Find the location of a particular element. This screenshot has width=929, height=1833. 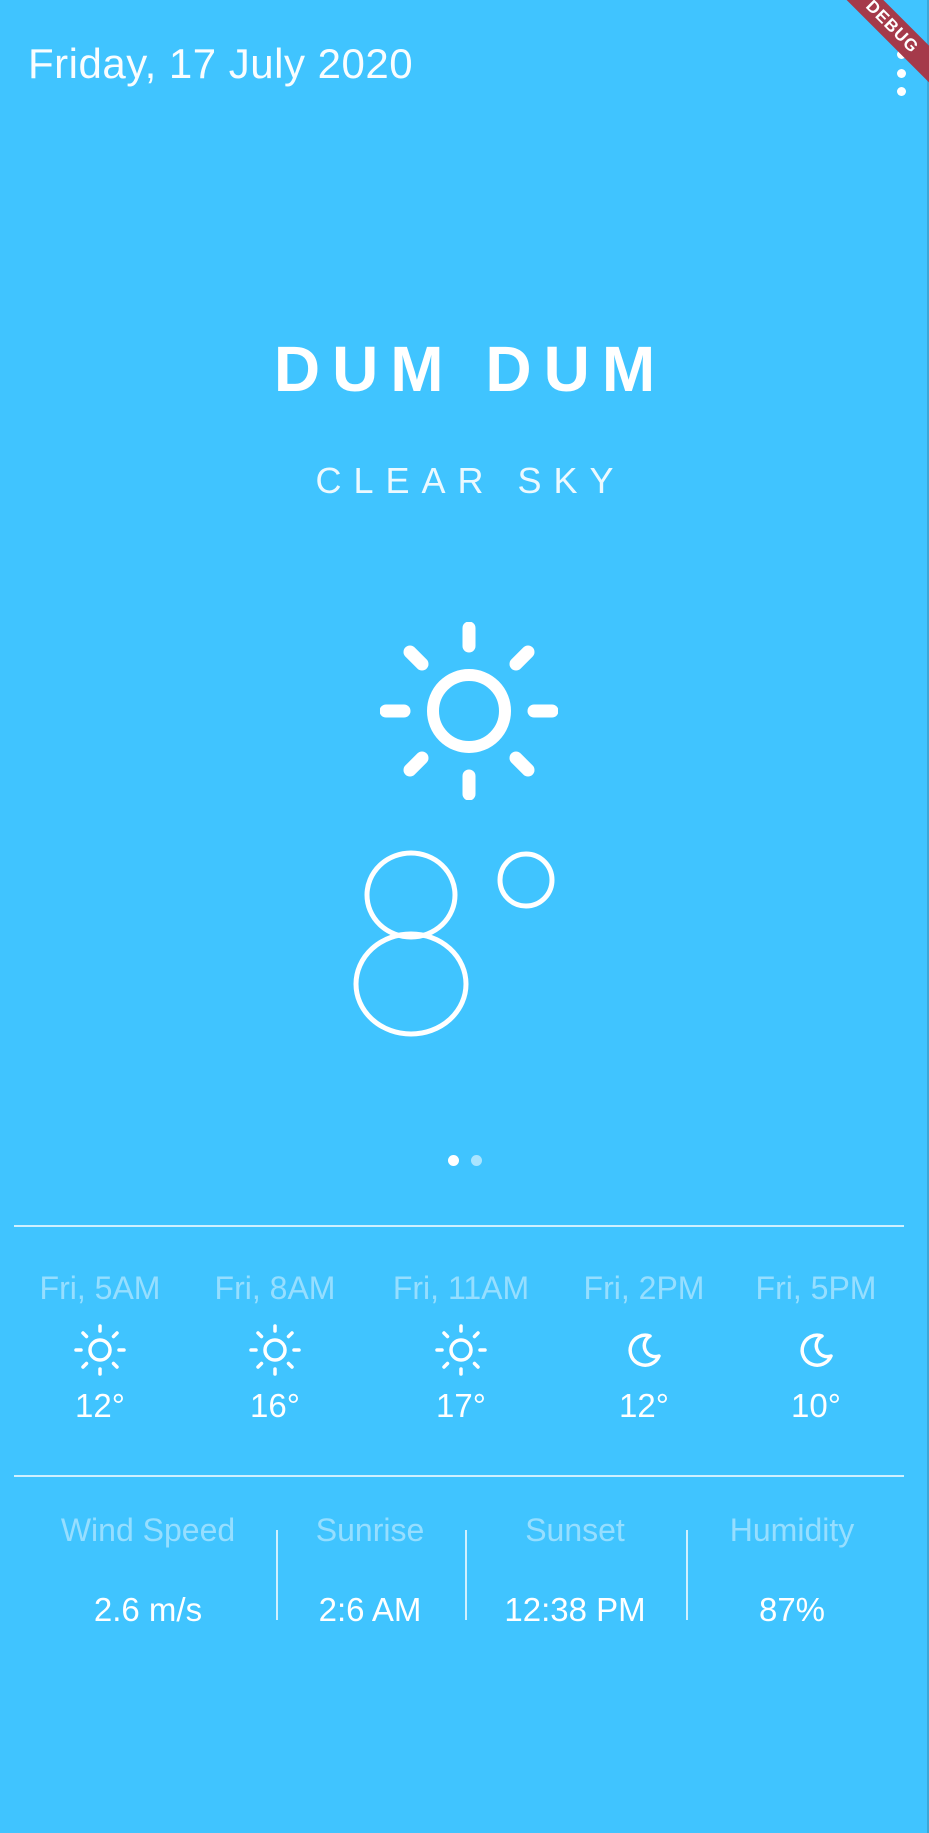

hourly-item: Fri, 2PM 12° is located at coordinates (644, 1347).